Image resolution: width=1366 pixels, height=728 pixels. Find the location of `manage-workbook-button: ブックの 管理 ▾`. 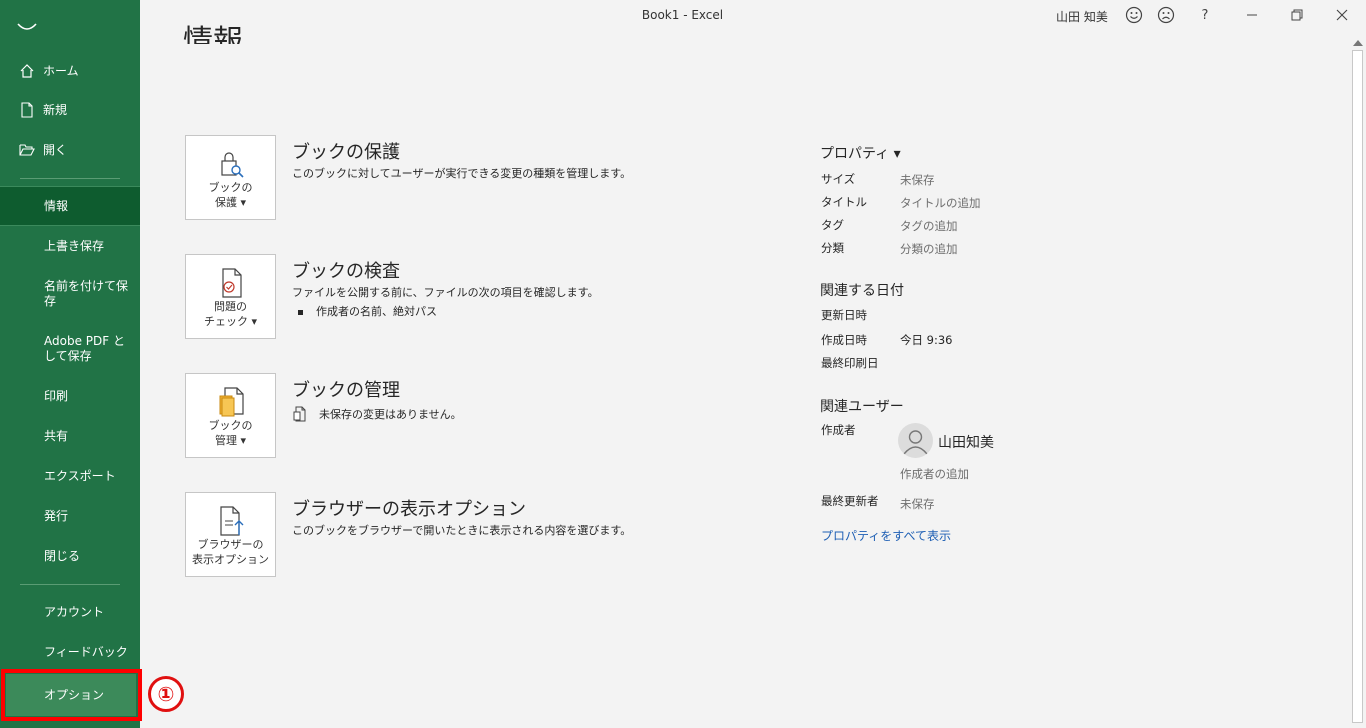

manage-workbook-button: ブックの 管理 ▾ is located at coordinates (230, 415).